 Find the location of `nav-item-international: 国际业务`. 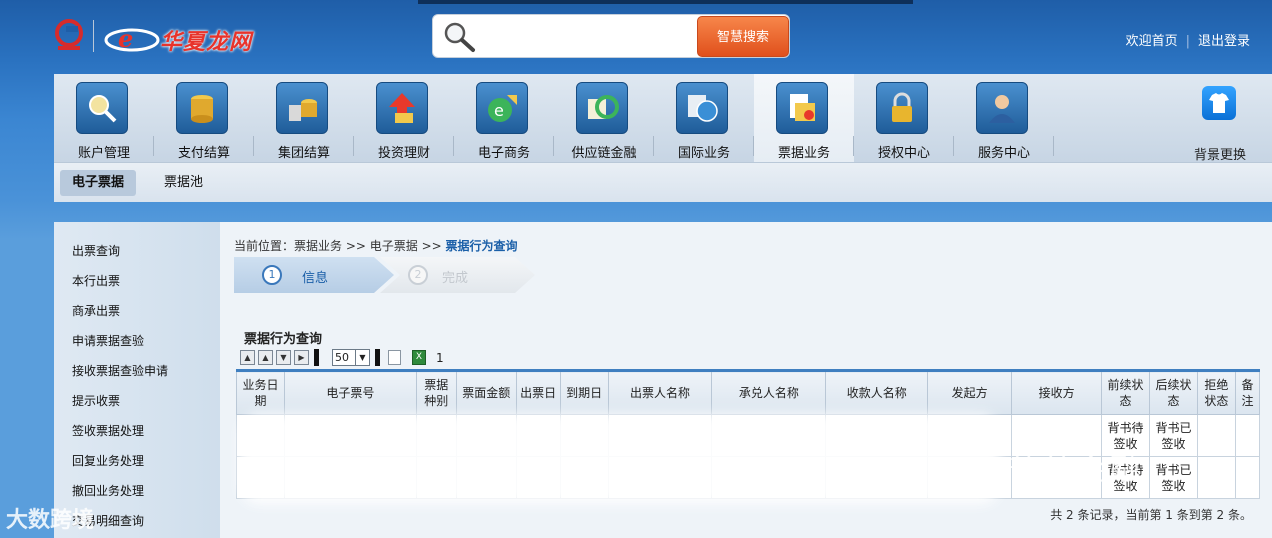

nav-item-international: 国际业务 is located at coordinates (704, 118).